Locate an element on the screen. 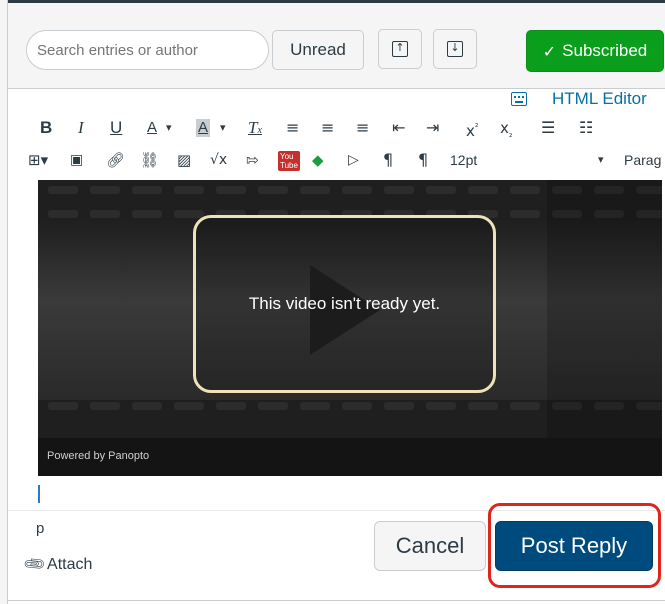  video-message-text: This video isn't ready yet. is located at coordinates (344, 303).